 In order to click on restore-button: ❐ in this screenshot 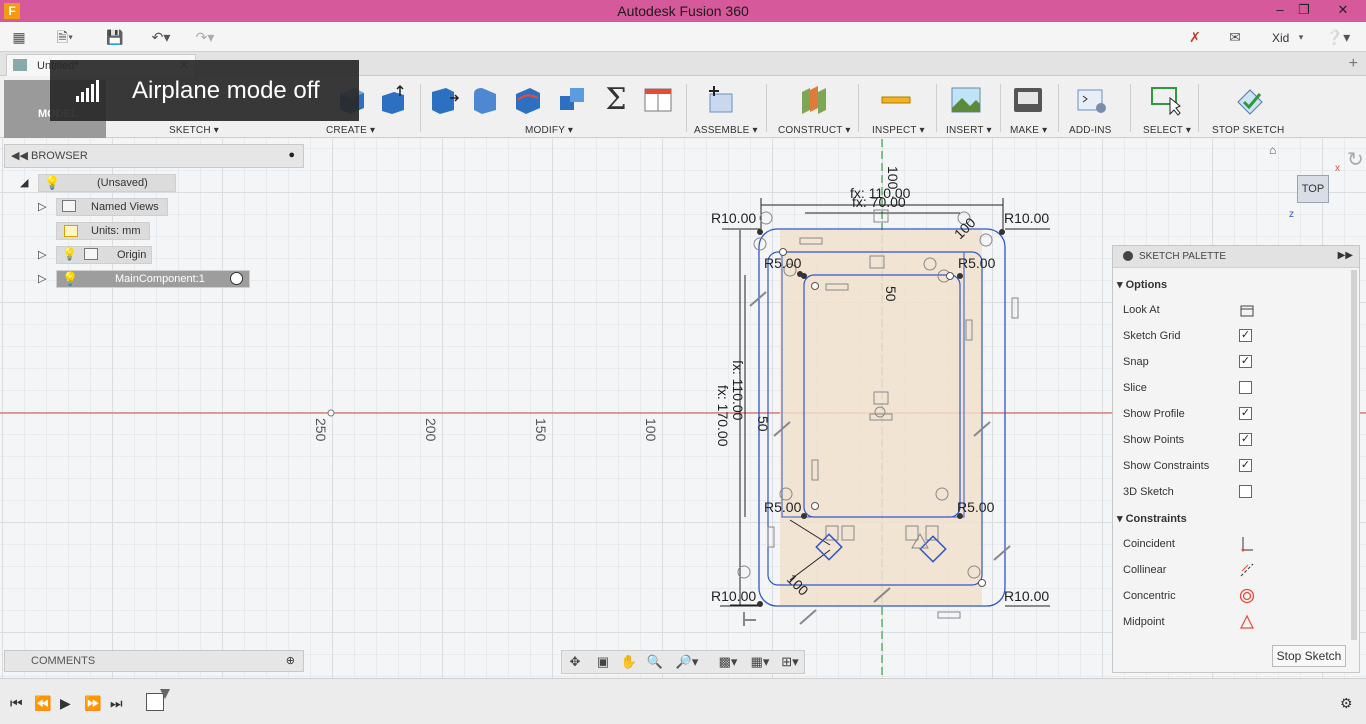, I will do `click(1304, 11)`.